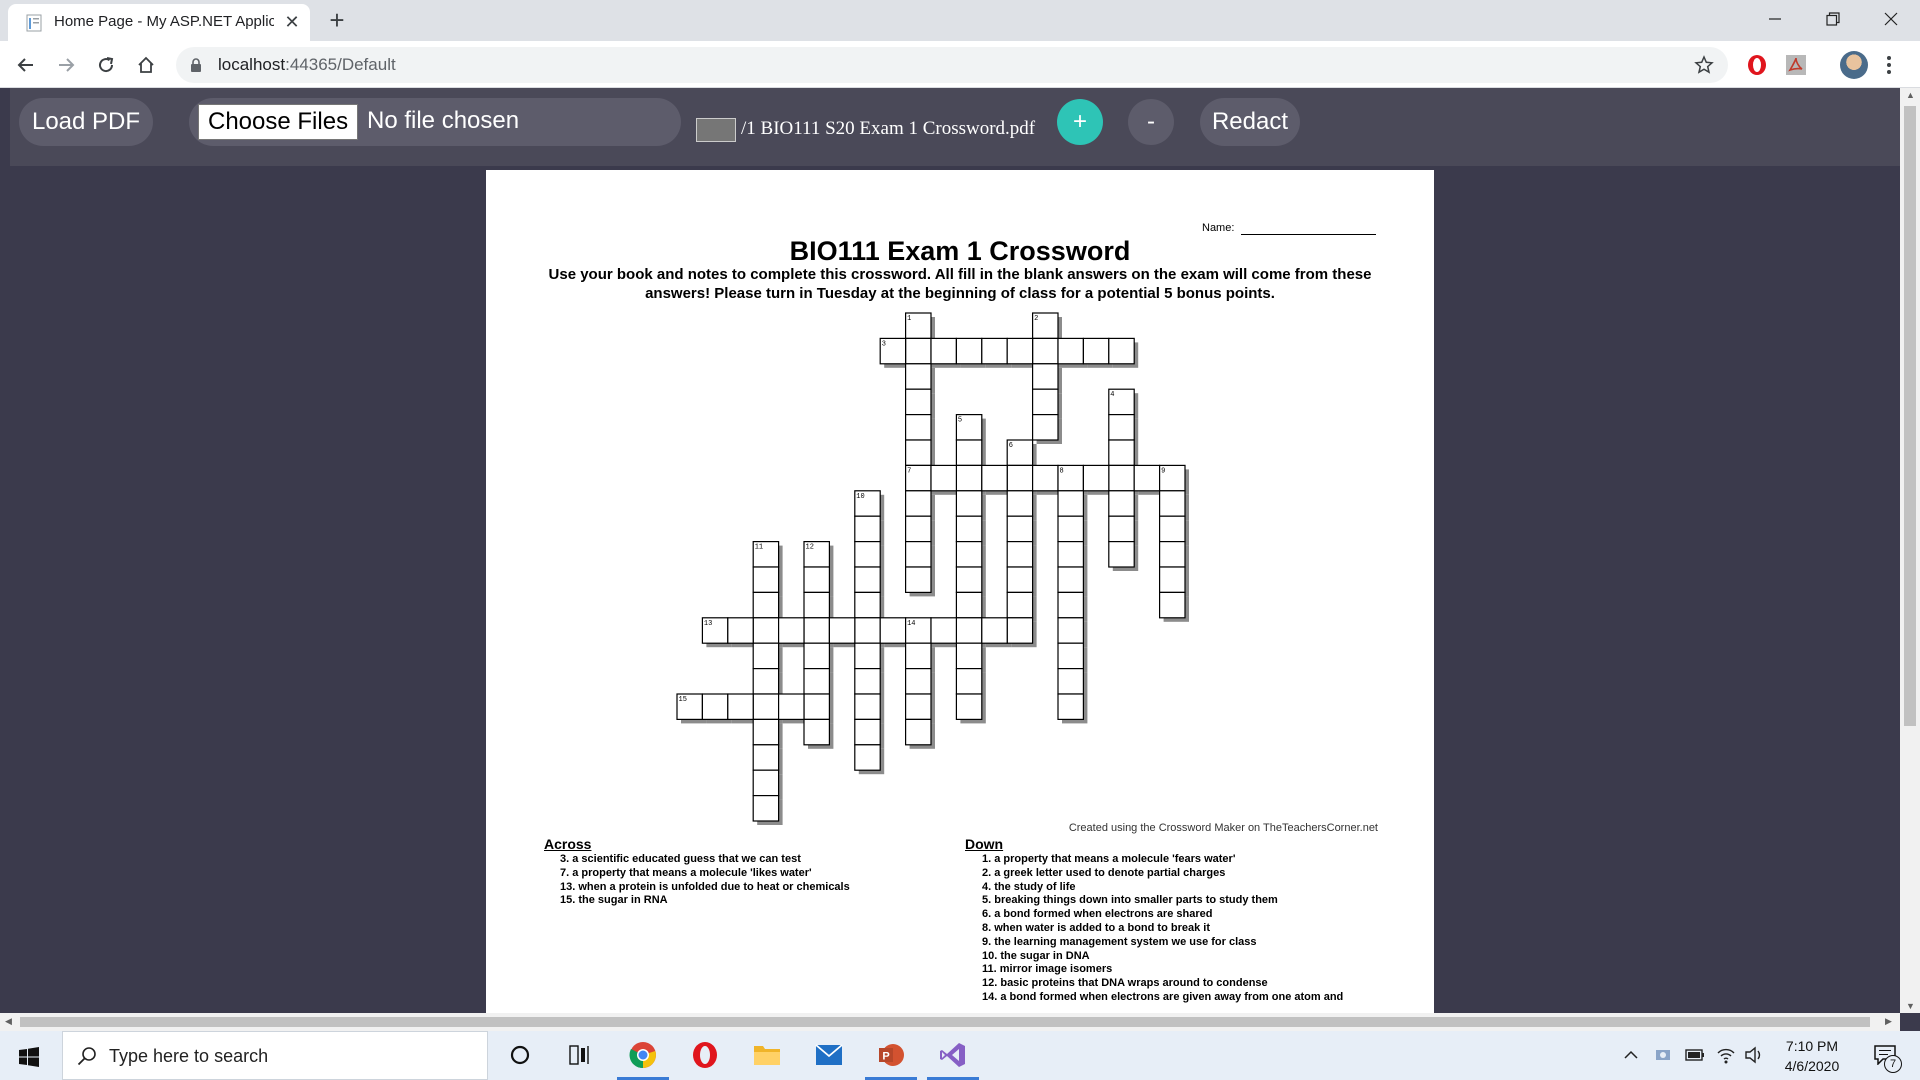  I want to click on powerpoint-icon: P, so click(891, 1055).